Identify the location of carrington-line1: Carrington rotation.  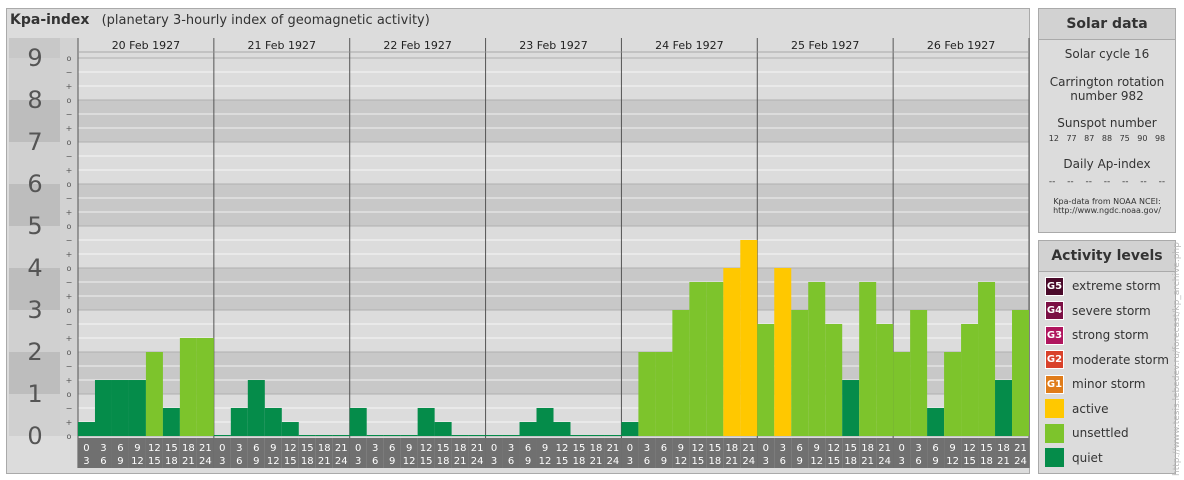
(1107, 82).